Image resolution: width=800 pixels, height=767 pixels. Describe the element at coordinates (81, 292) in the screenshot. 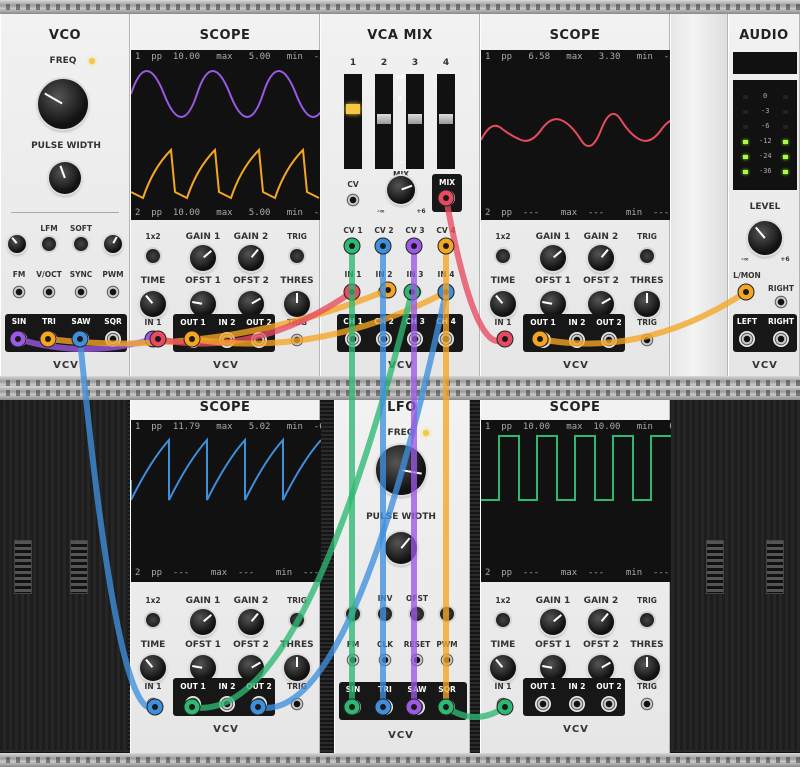

I see `sync-input-jack` at that location.